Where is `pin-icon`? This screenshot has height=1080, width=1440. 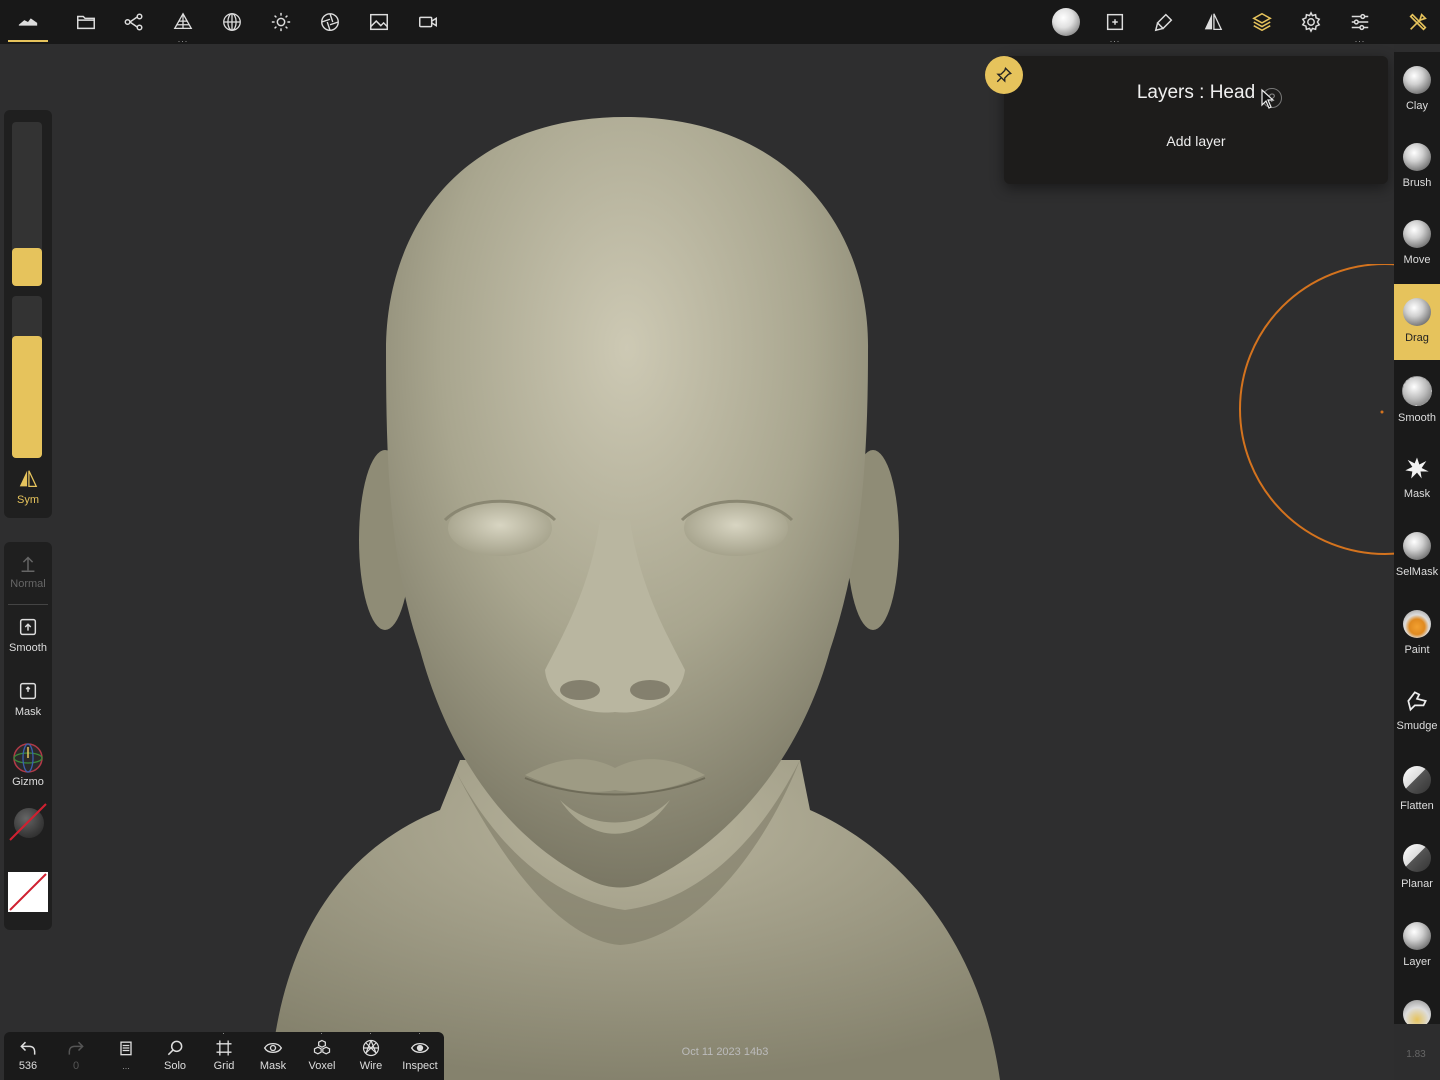
pin-icon is located at coordinates (1004, 75).